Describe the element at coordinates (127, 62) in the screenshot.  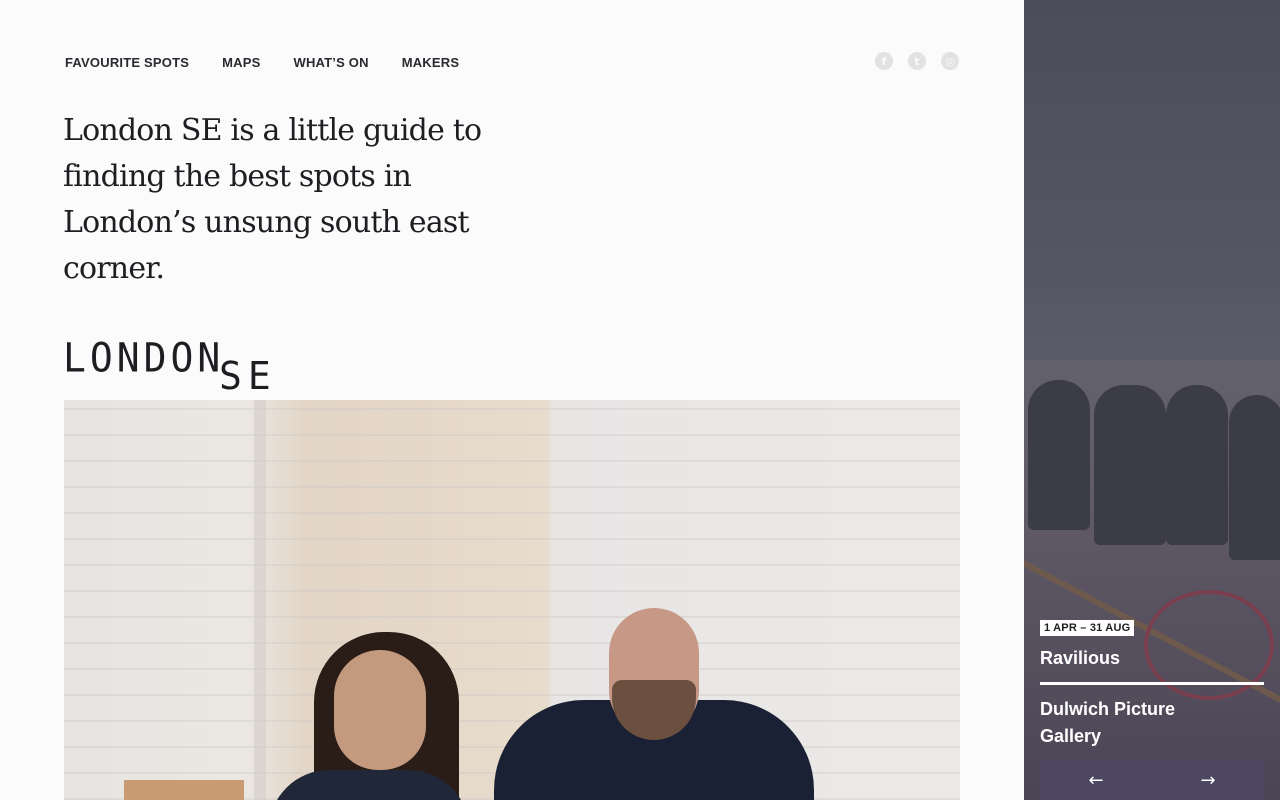
I see `nav-favourite-spots: FAVOURITE SPOTS` at that location.